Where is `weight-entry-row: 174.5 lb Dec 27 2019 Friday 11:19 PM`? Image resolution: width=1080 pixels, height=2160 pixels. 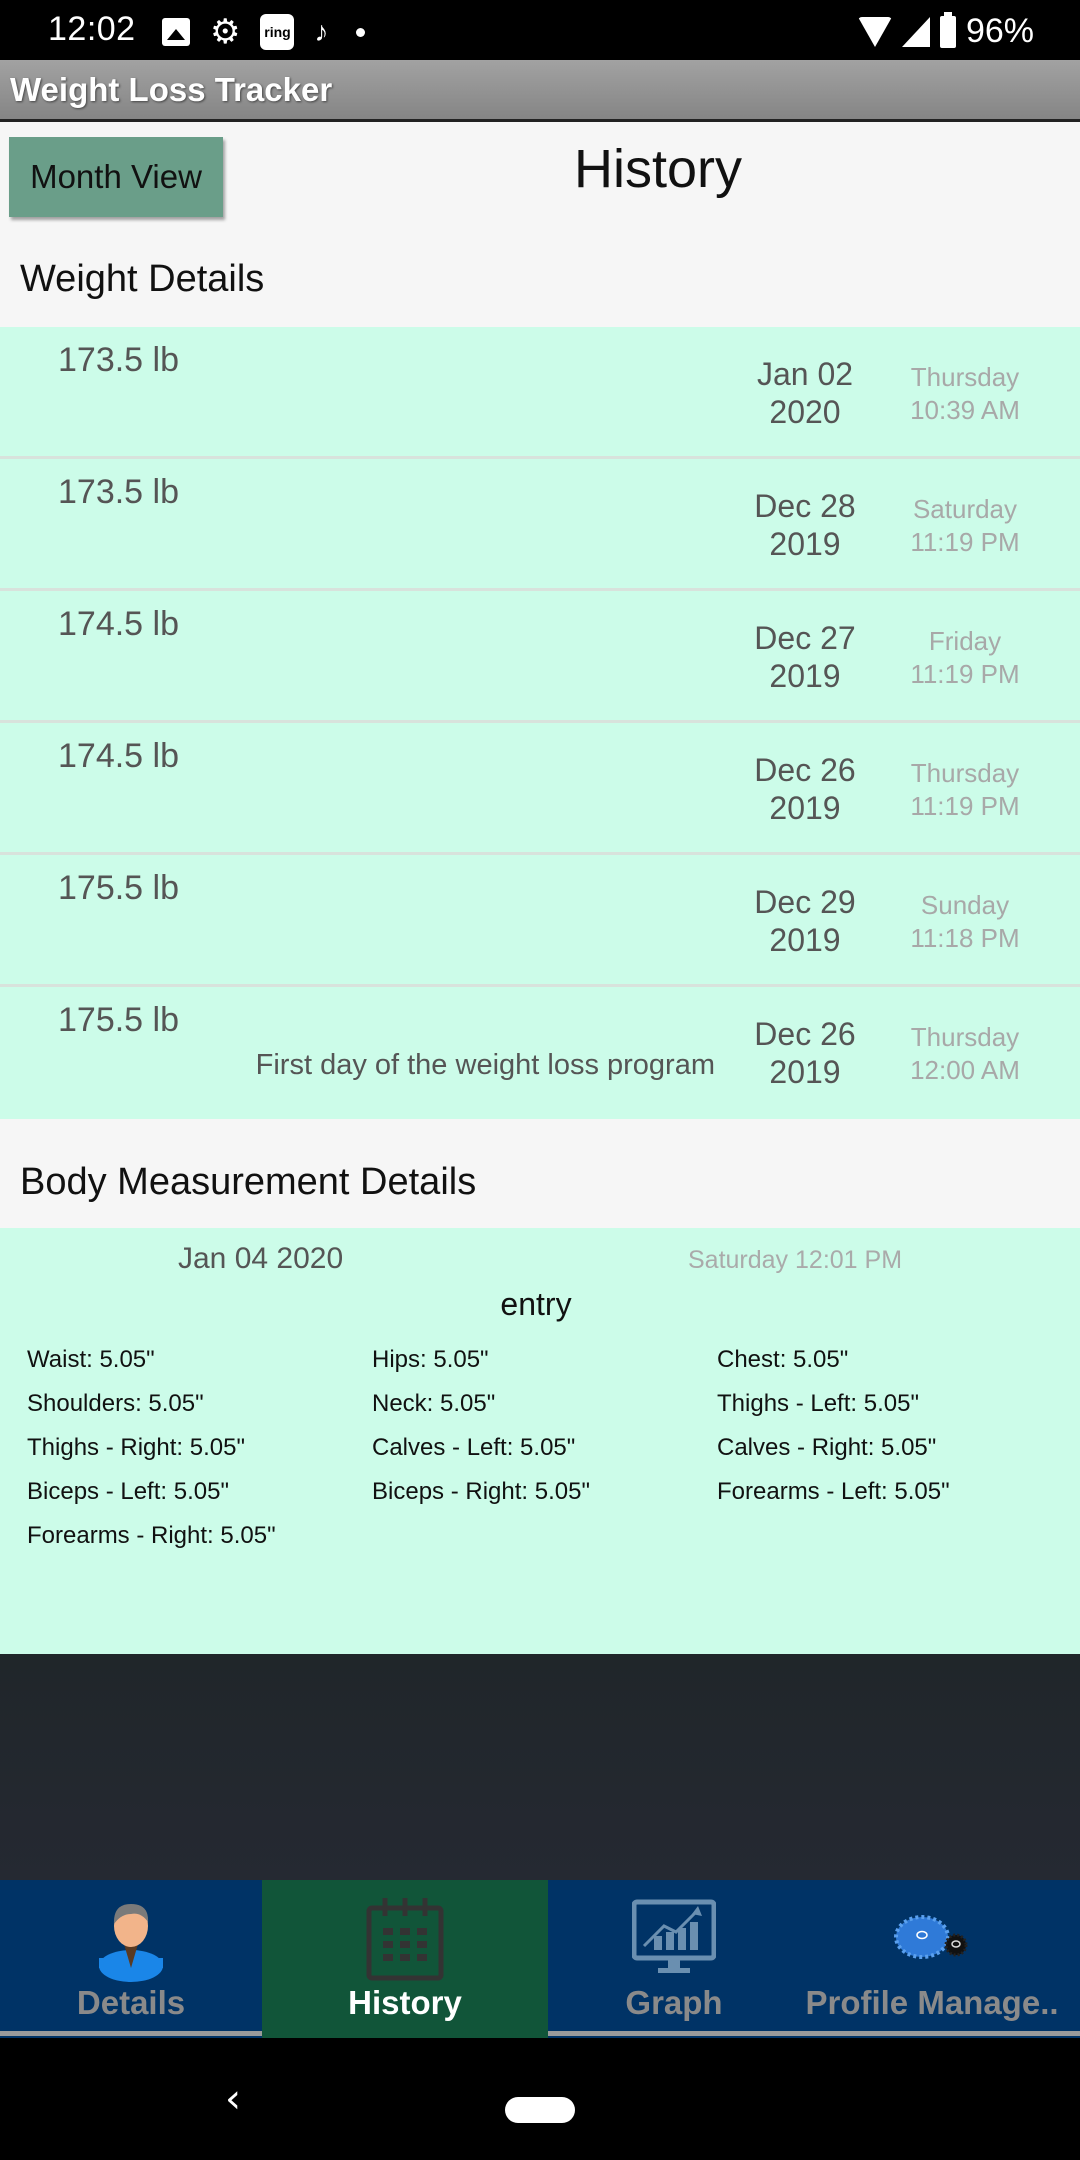
weight-entry-row: 174.5 lb Dec 27 2019 Friday 11:19 PM is located at coordinates (540, 657).